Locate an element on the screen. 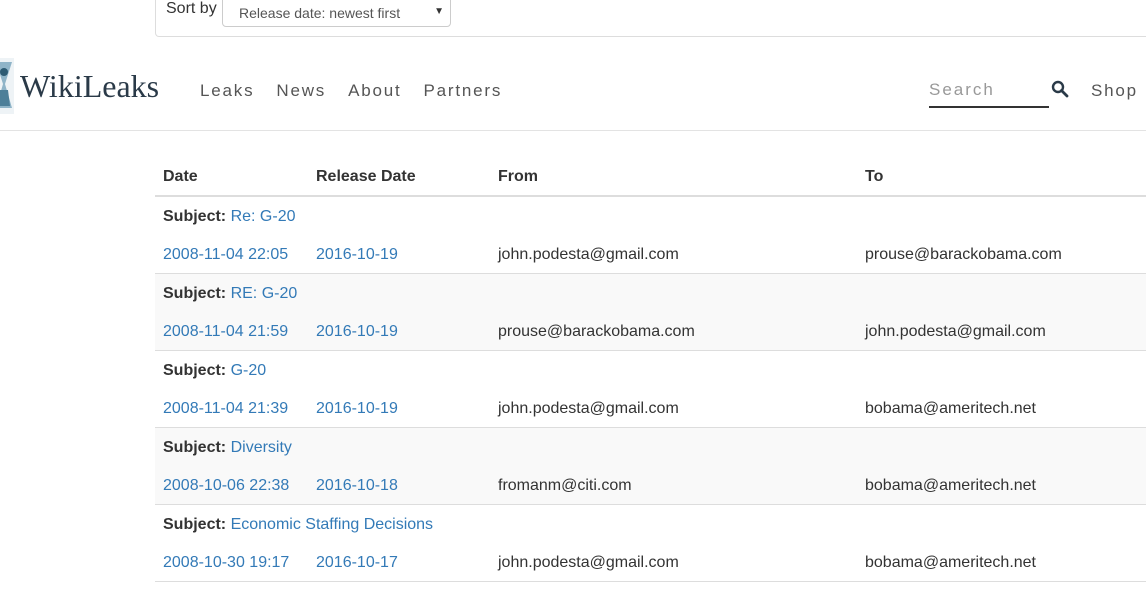 The width and height of the screenshot is (1146, 589). subject-link: Economic Staffing Decisions is located at coordinates (332, 524).